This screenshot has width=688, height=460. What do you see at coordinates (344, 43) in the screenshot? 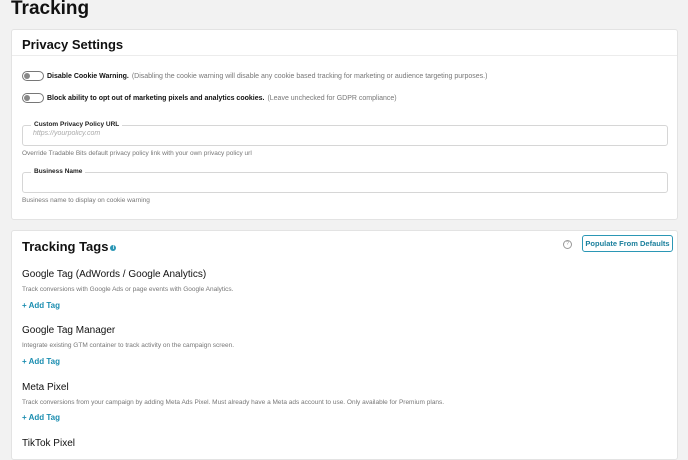
I see `privacy-settings-header: Privacy Settings` at bounding box center [344, 43].